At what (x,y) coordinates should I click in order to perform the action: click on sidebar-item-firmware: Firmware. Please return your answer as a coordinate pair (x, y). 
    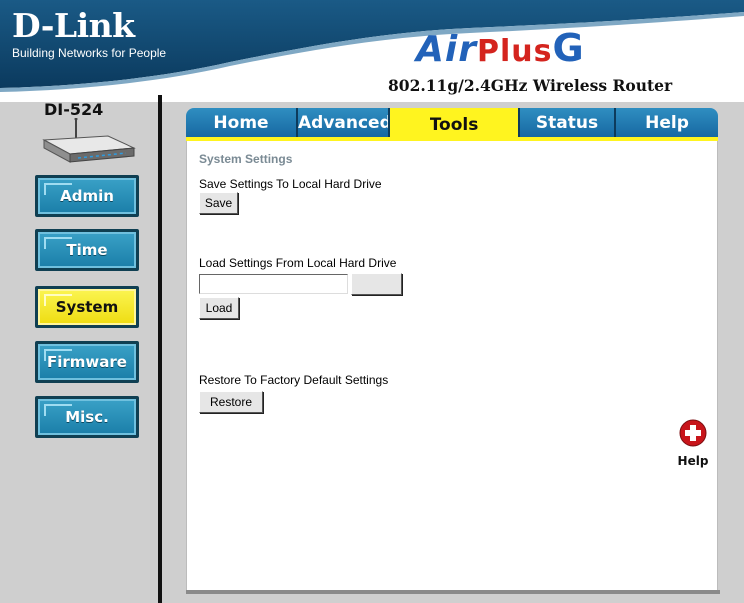
    Looking at the image, I should click on (87, 362).